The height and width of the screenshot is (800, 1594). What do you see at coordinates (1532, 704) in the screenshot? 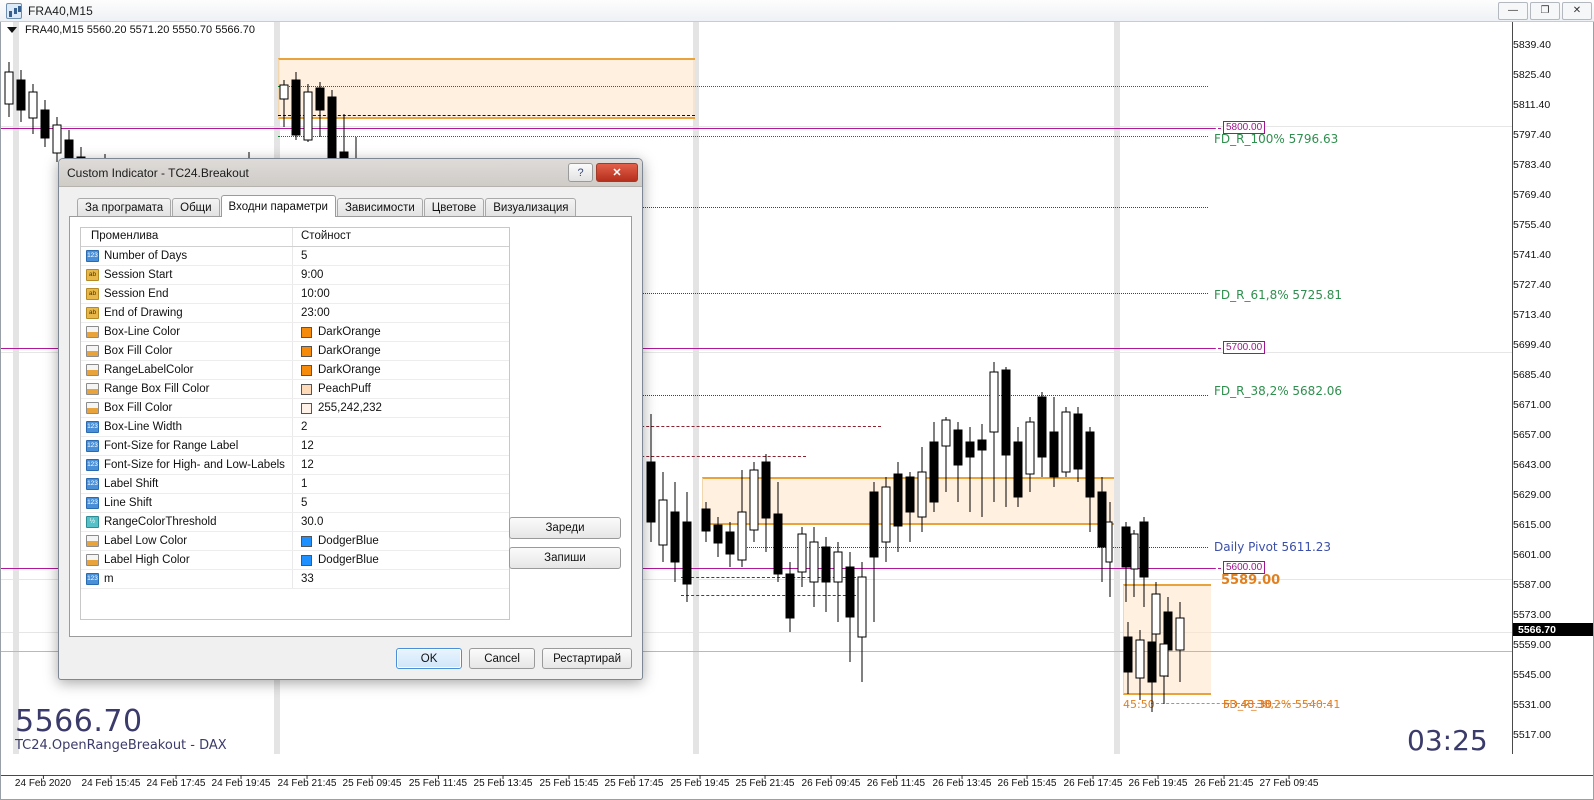
I see `price-tick: 5531.00` at bounding box center [1532, 704].